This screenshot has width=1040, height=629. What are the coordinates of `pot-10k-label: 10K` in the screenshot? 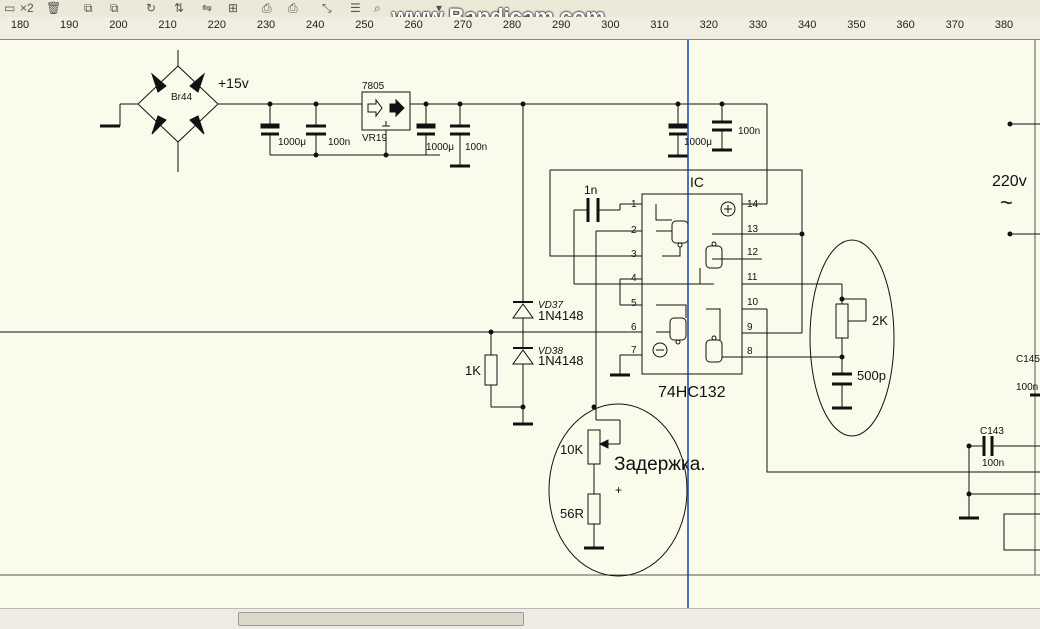 It's located at (571, 449).